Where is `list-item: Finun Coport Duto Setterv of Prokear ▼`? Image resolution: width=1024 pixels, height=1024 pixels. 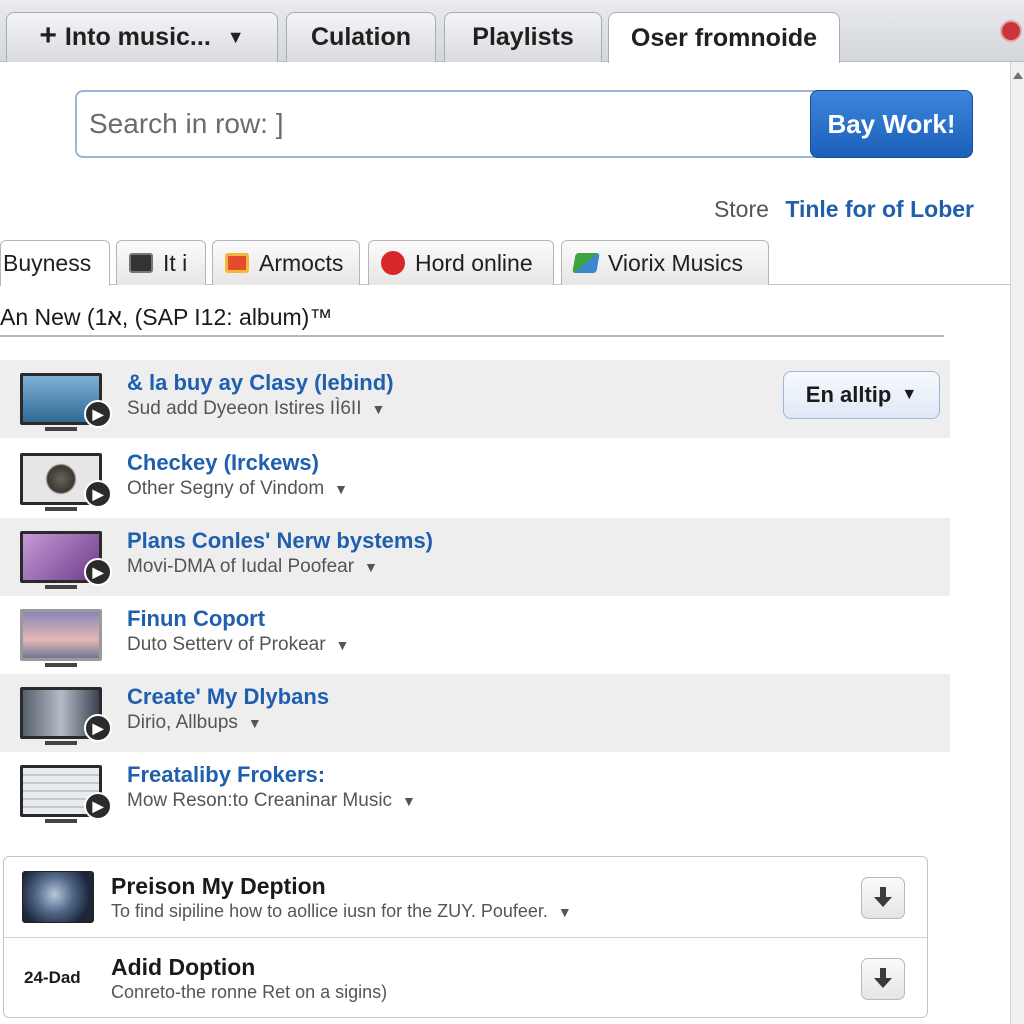
list-item: Finun Coport Duto Setterv of Prokear ▼ is located at coordinates (475, 635).